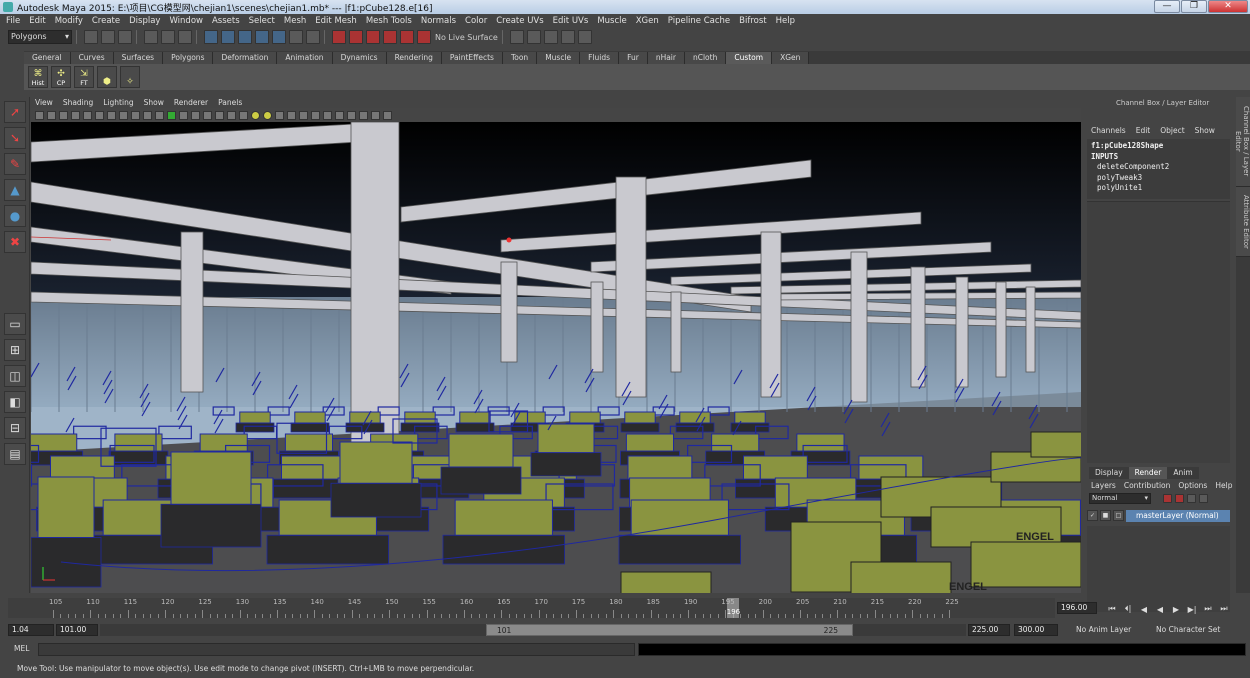  Describe the element at coordinates (37, 21) in the screenshot. I see `menu-edit: Edit` at that location.